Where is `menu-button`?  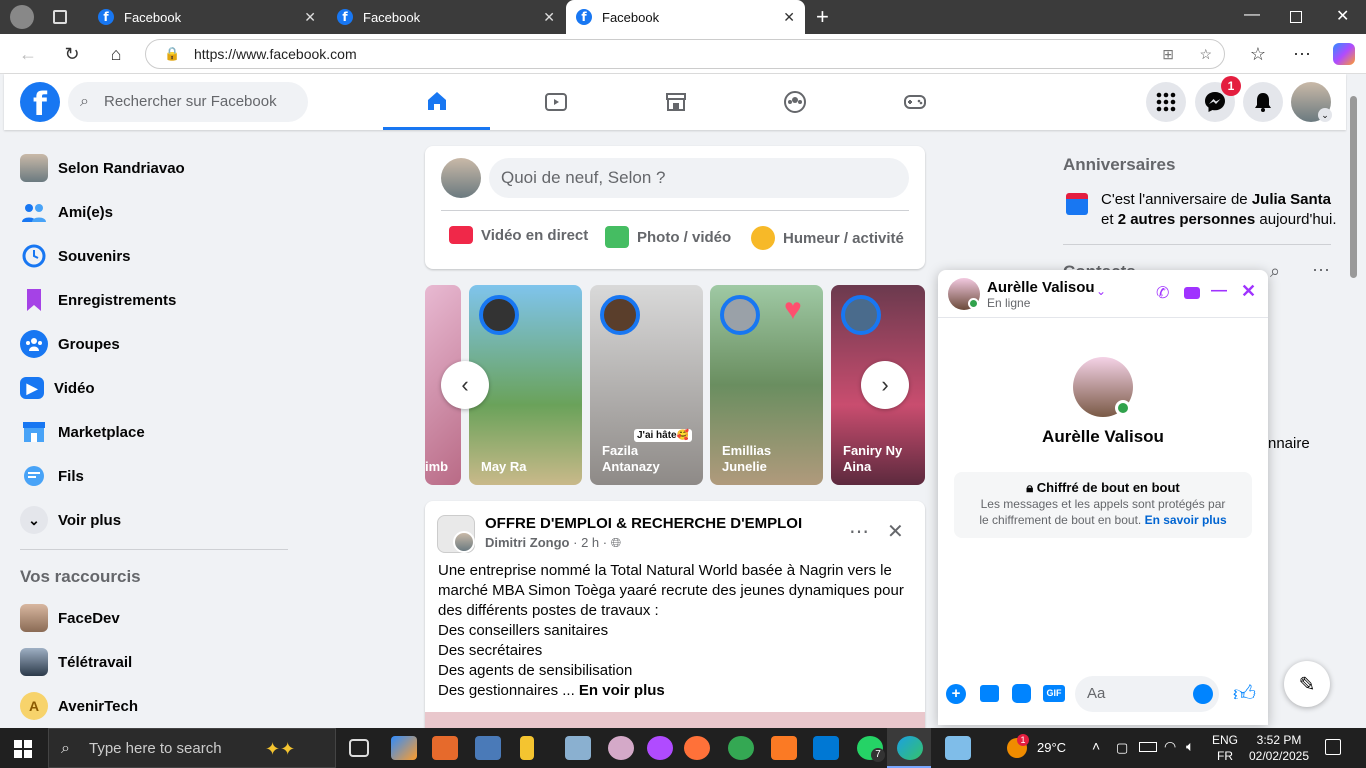 menu-button is located at coordinates (1166, 102).